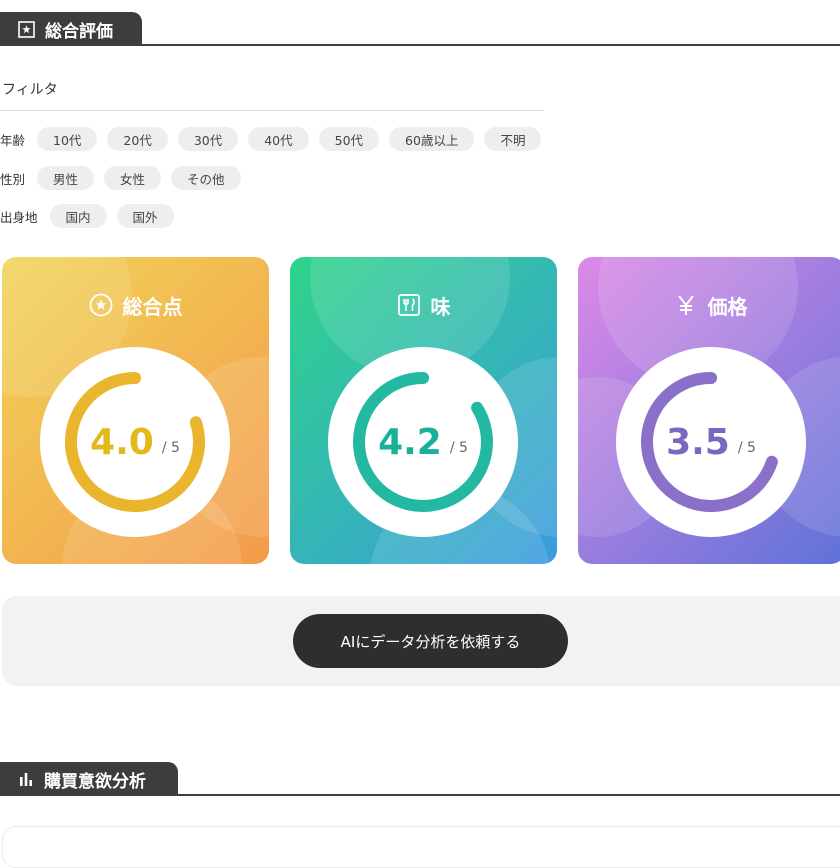  I want to click on filter-label-origin: 出身地, so click(19, 217).